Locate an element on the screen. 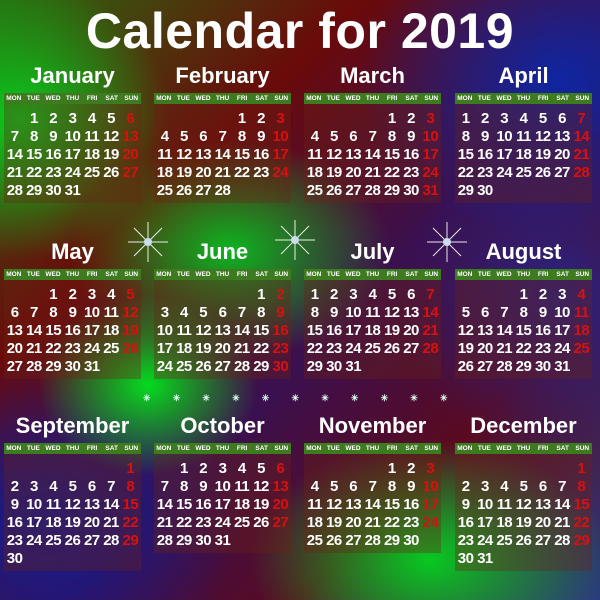  day-cell: 28 is located at coordinates (111, 540).